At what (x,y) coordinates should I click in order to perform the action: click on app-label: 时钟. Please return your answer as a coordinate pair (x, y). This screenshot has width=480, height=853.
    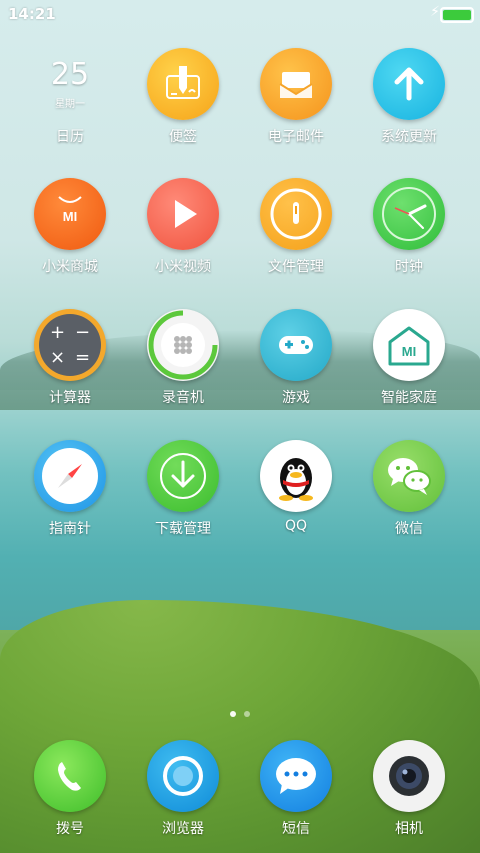
    Looking at the image, I should click on (409, 267).